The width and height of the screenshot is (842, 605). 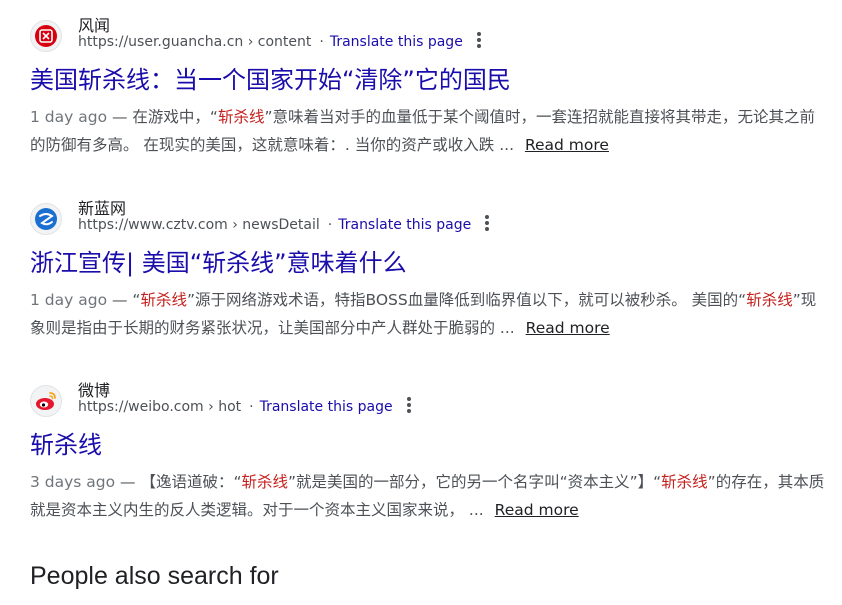 What do you see at coordinates (430, 263) in the screenshot?
I see `result-title-link: 浙江宣传| 美国“斩杀线”意味着什么` at bounding box center [430, 263].